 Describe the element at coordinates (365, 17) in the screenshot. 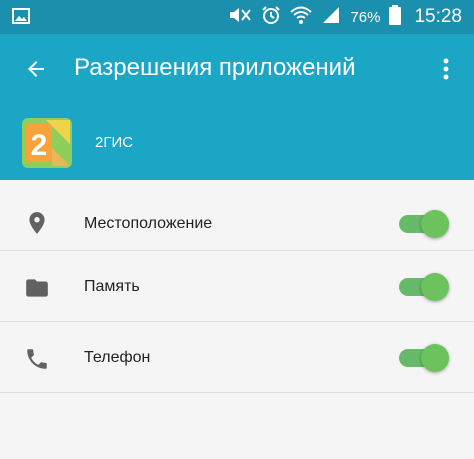

I see `battery-percent: 76%` at that location.